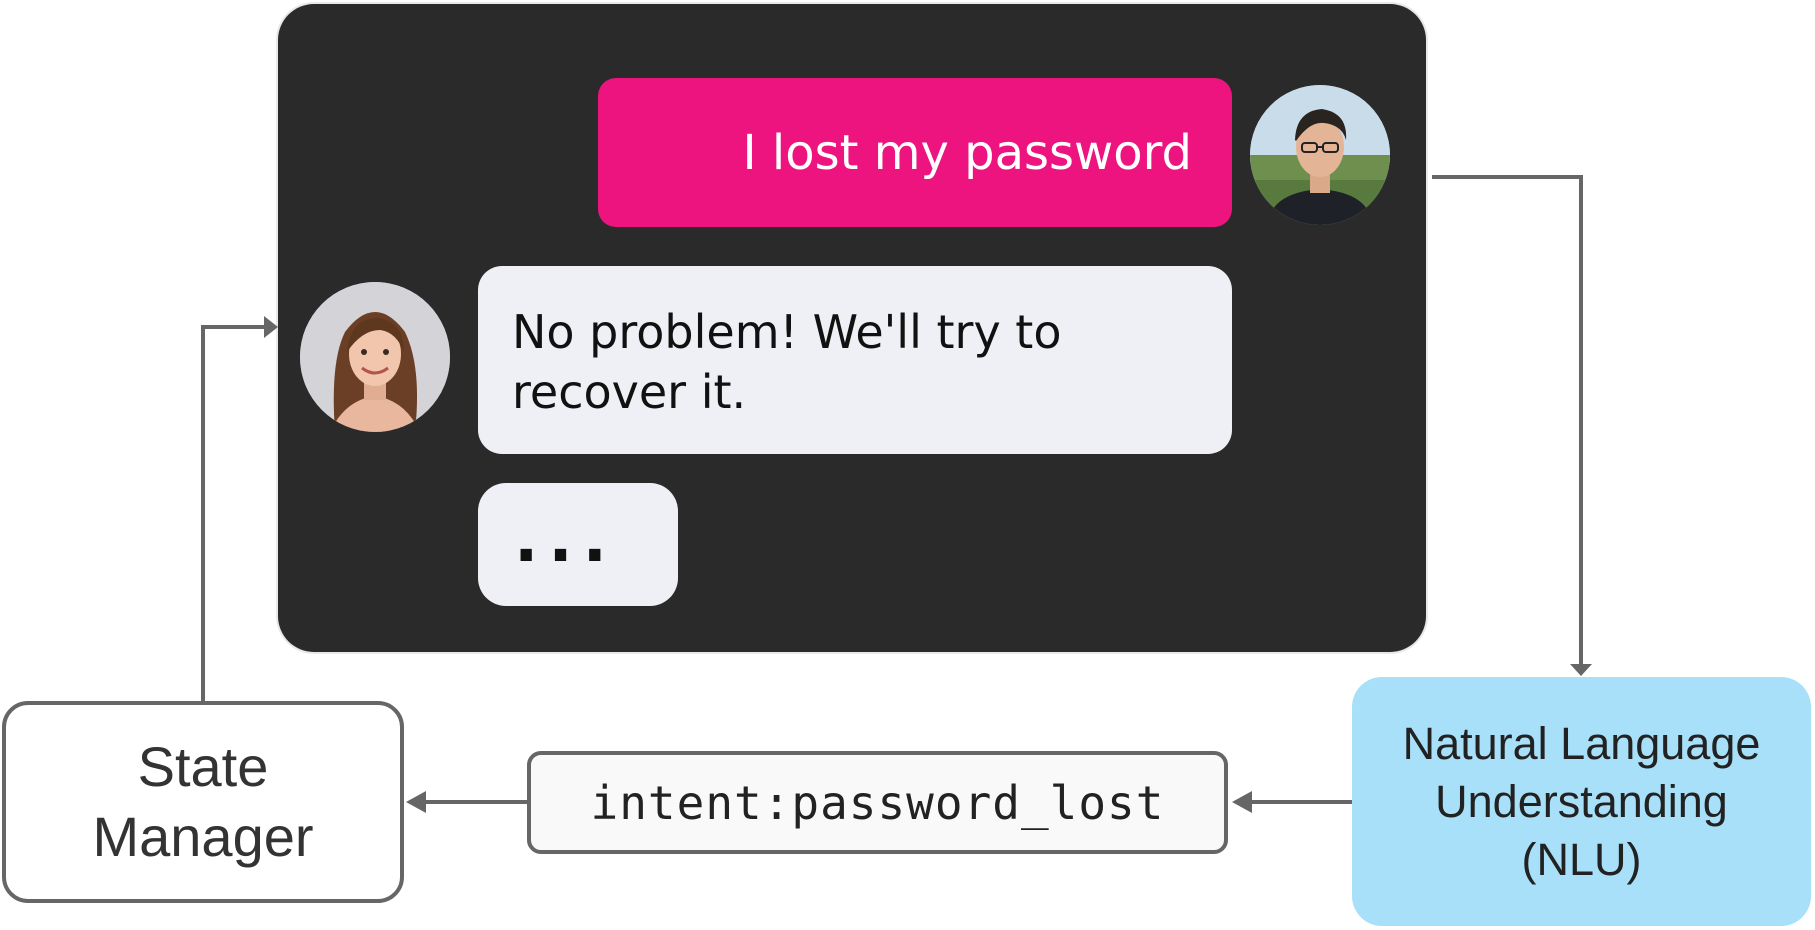 This screenshot has height=930, width=1815. I want to click on user-avatar, so click(1320, 155).